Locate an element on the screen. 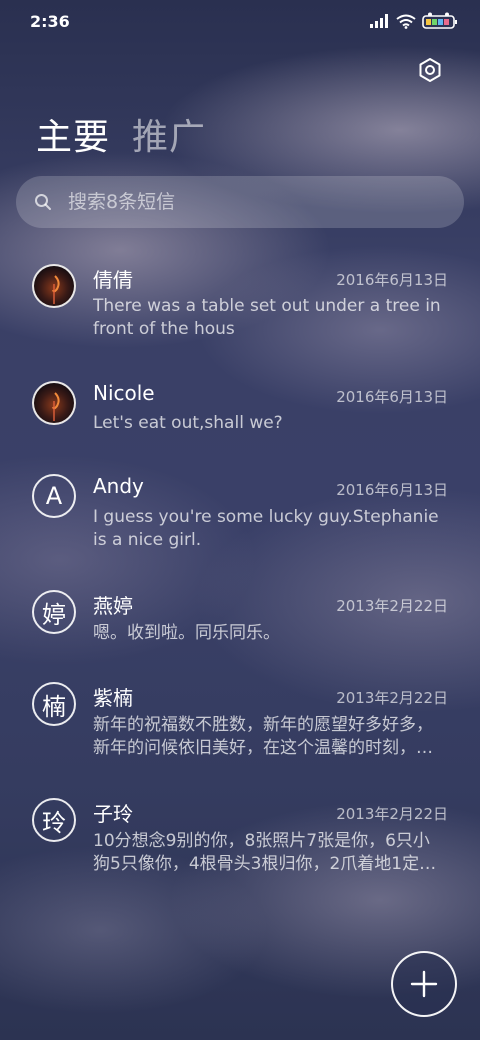  avatar: A is located at coordinates (54, 496).